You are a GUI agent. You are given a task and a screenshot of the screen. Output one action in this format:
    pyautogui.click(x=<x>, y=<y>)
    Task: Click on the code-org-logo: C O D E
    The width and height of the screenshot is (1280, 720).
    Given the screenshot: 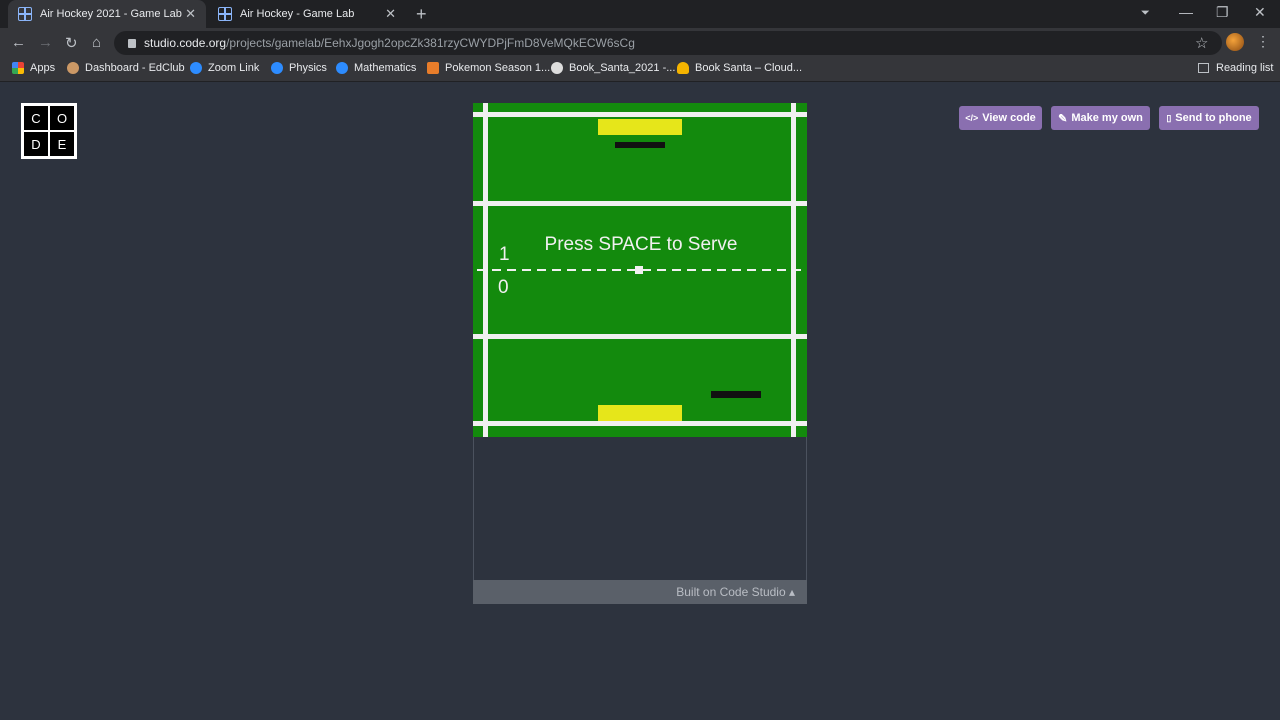 What is the action you would take?
    pyautogui.click(x=49, y=131)
    